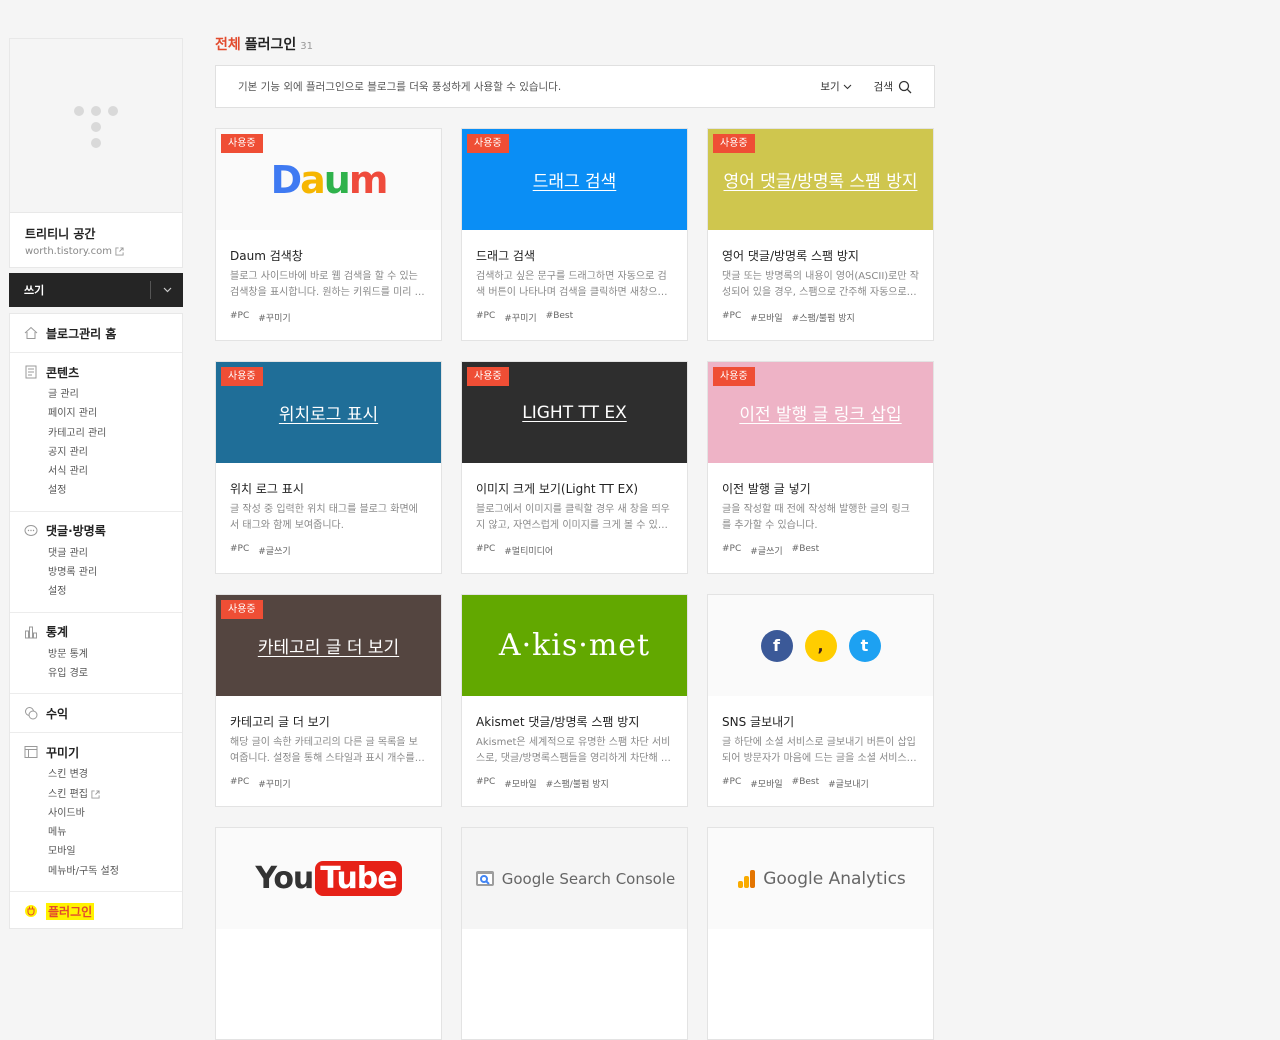 This screenshot has height=1040, width=1280. Describe the element at coordinates (115, 673) in the screenshot. I see `menu-item-referrers: 유입 경로` at that location.